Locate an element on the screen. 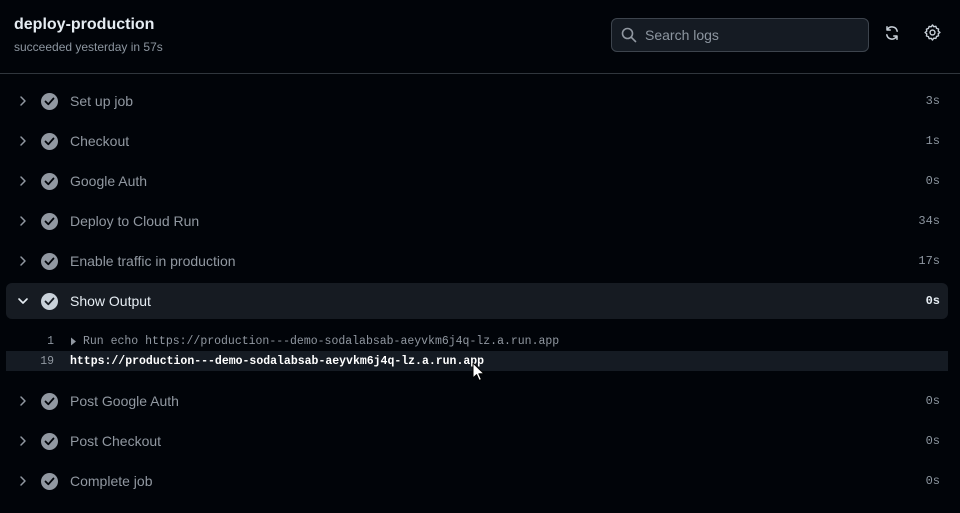 This screenshot has height=513, width=960. step-post-google-auth: Post Google Auth 0s is located at coordinates (480, 401).